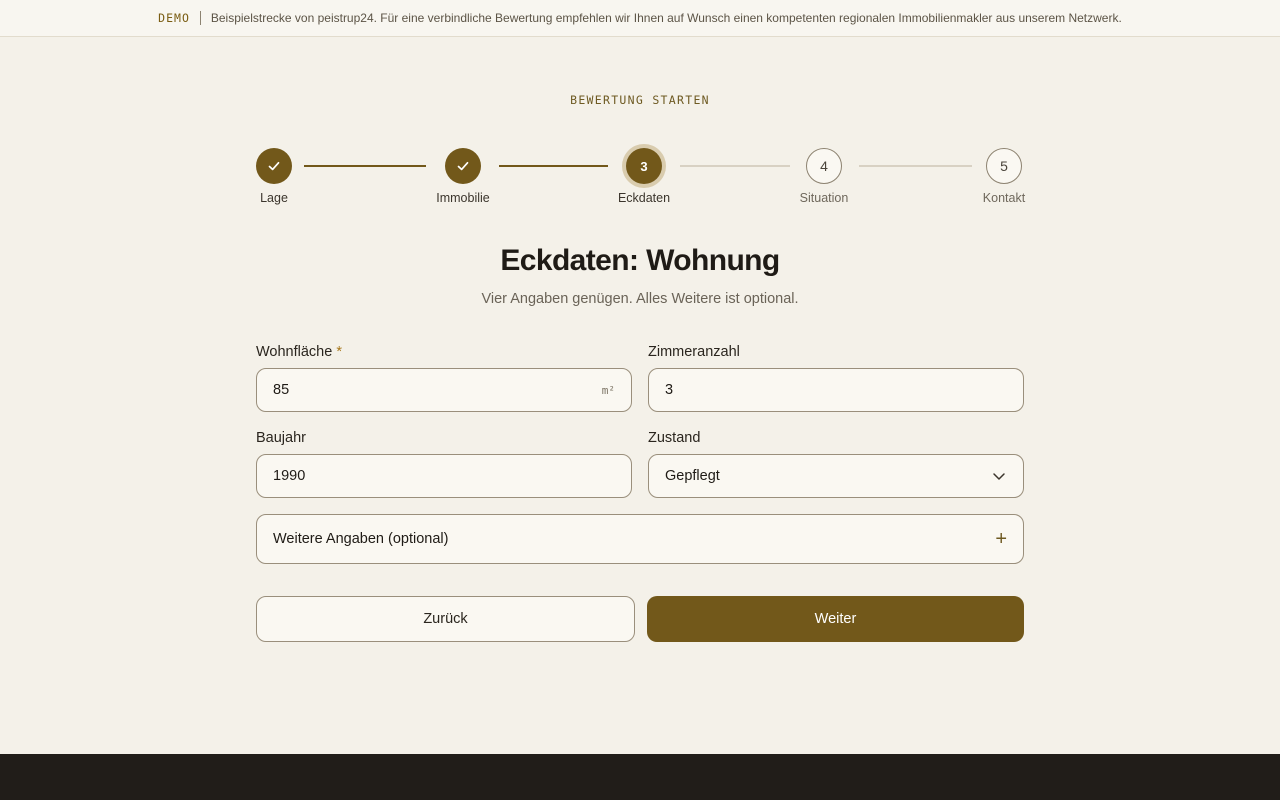  Describe the element at coordinates (281, 390) in the screenshot. I see `wohnflaeche-value: 85` at that location.